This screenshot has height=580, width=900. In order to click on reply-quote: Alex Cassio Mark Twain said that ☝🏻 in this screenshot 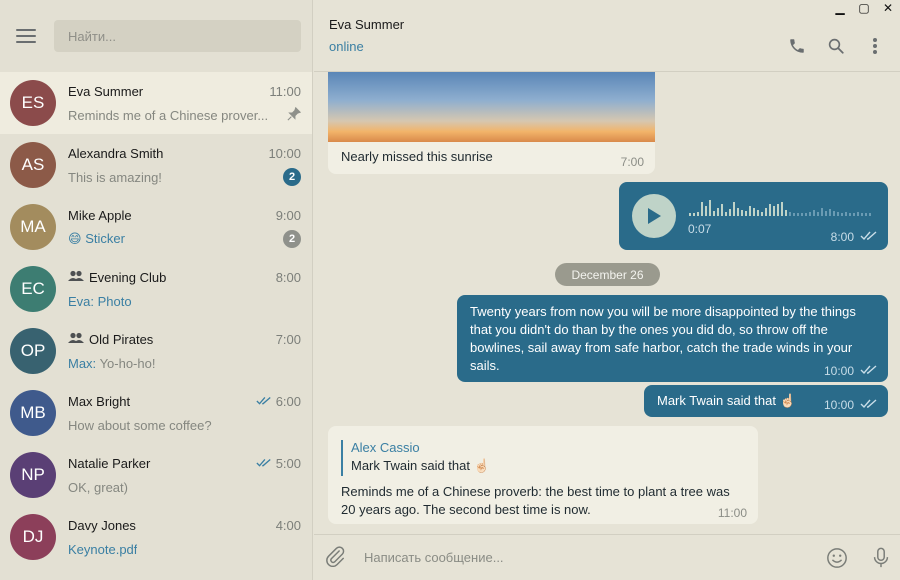, I will do `click(415, 458)`.